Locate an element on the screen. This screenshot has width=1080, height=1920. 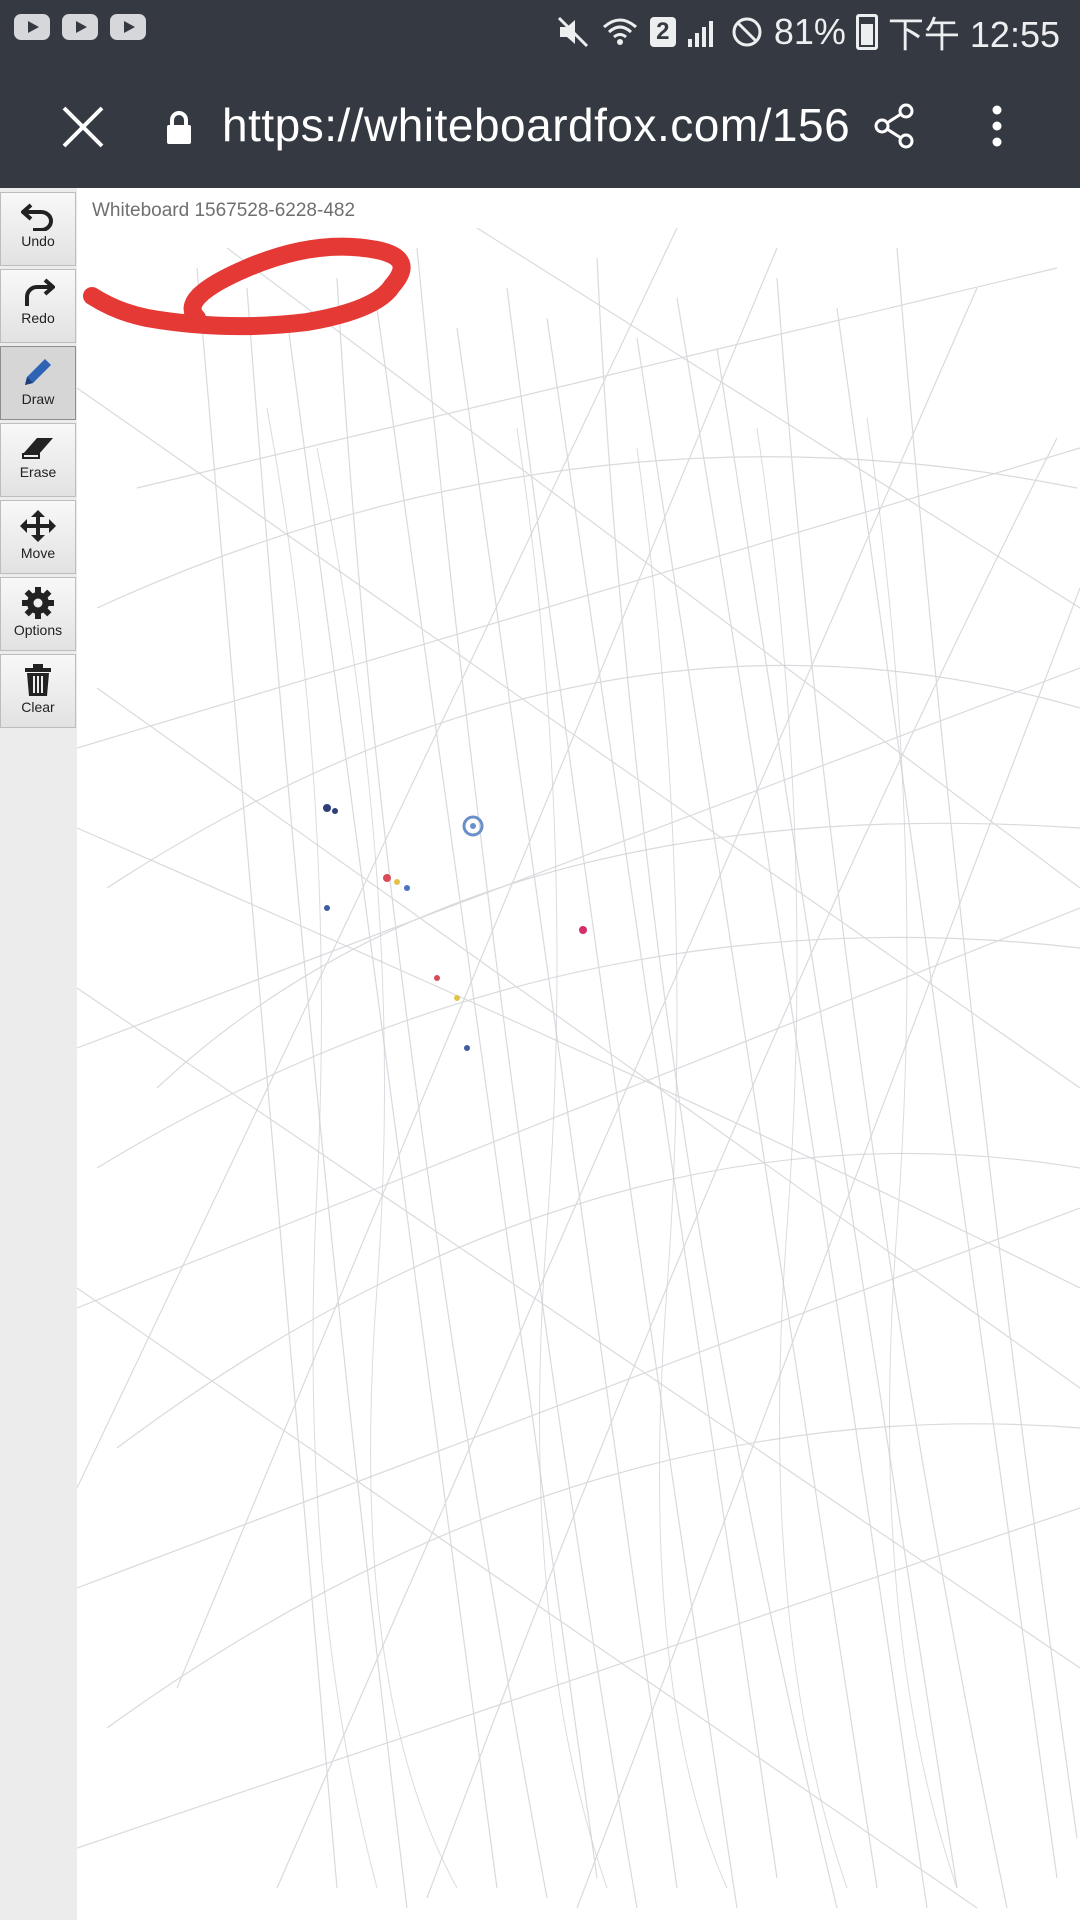
undo-button: Undo is located at coordinates (38, 229).